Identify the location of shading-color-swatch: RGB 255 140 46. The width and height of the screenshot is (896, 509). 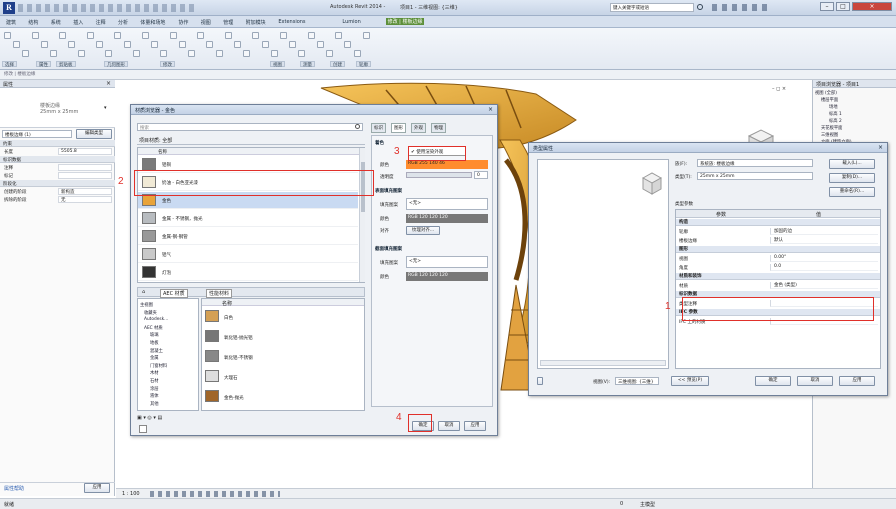
(447, 164).